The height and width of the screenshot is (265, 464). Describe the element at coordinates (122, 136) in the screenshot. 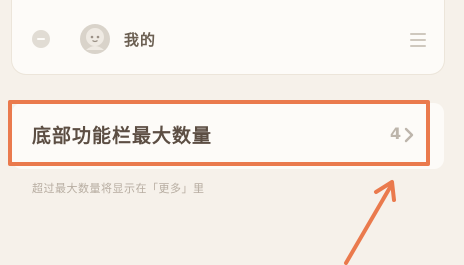

I see `max-tabs-setting-label: 底部功能栏最大数量` at that location.